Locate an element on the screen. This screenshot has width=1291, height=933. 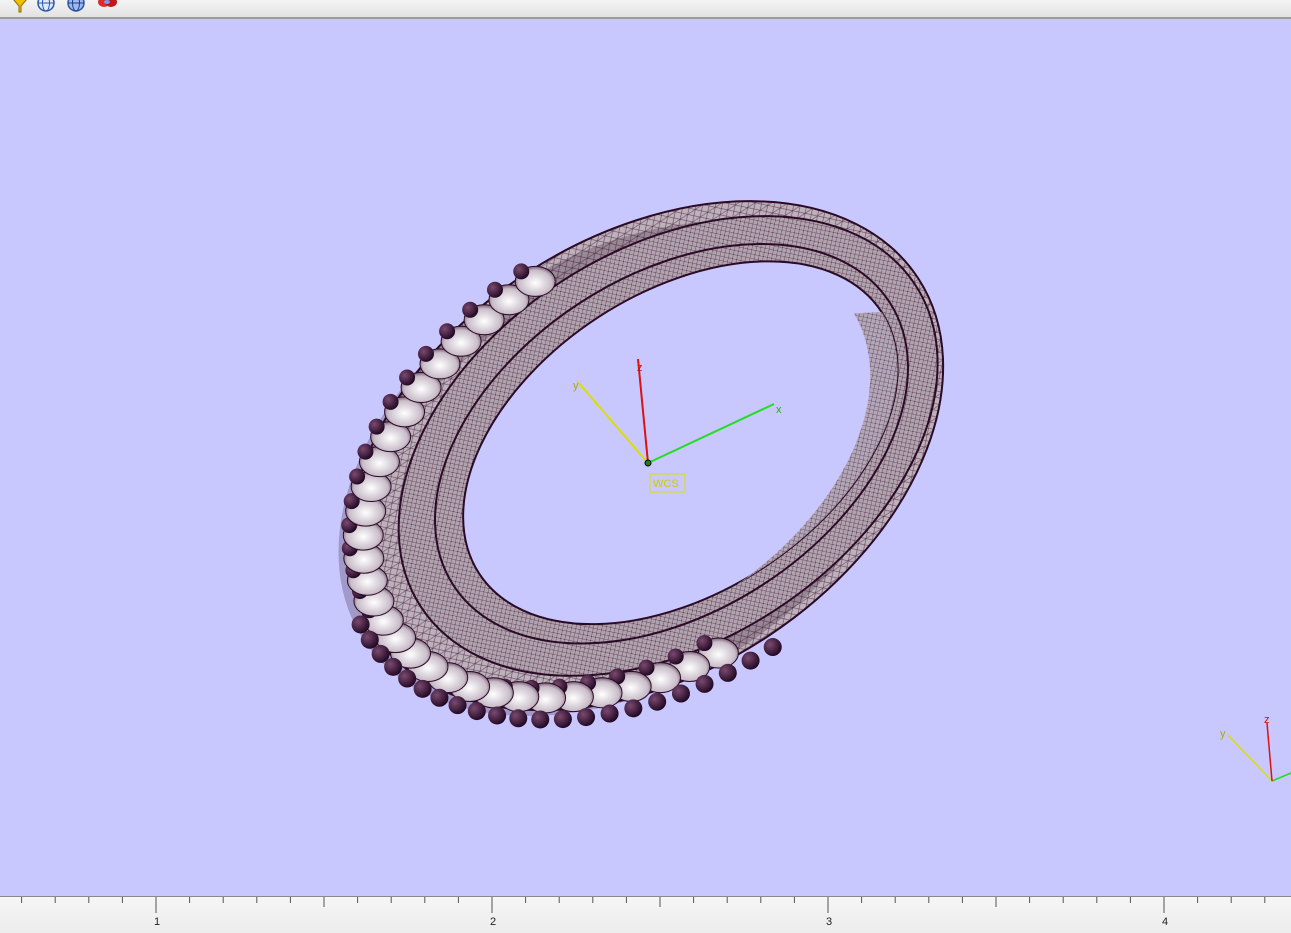
render-view-icon is located at coordinates (107, 6).